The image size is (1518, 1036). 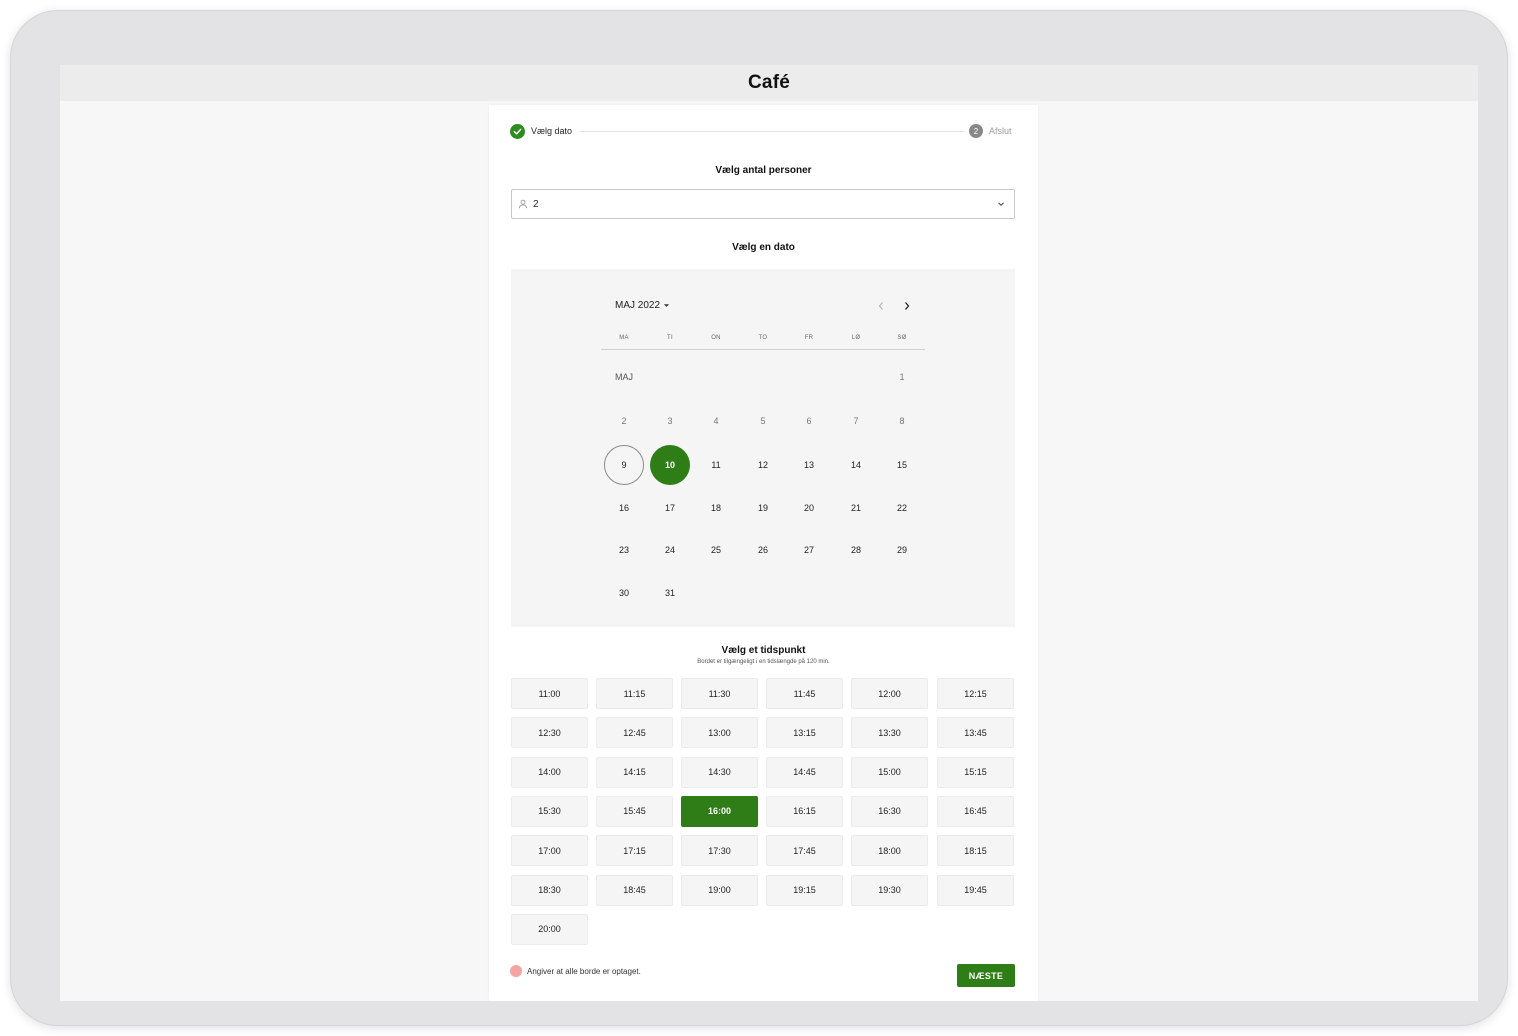 What do you see at coordinates (719, 811) in the screenshot?
I see `time-slot-1600: 16:00` at bounding box center [719, 811].